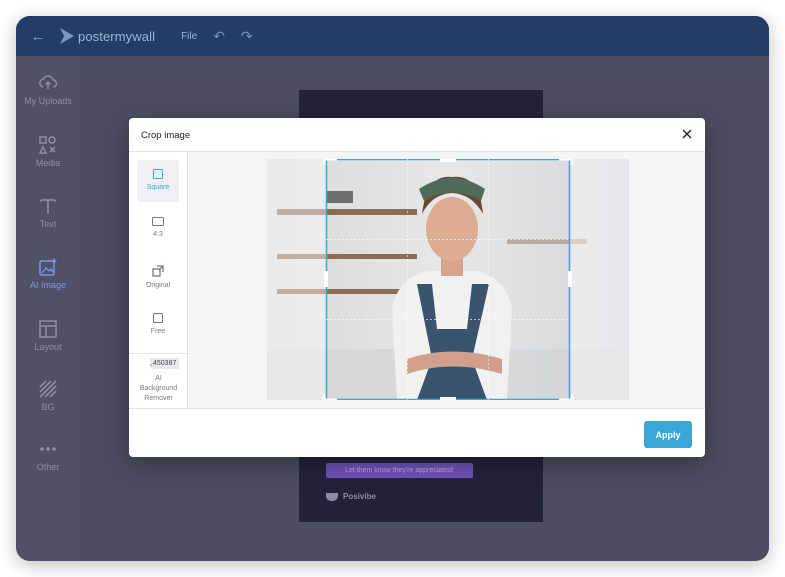  What do you see at coordinates (399, 470) in the screenshot?
I see `poster-cta-text: Let them know they're appreciated!` at bounding box center [399, 470].